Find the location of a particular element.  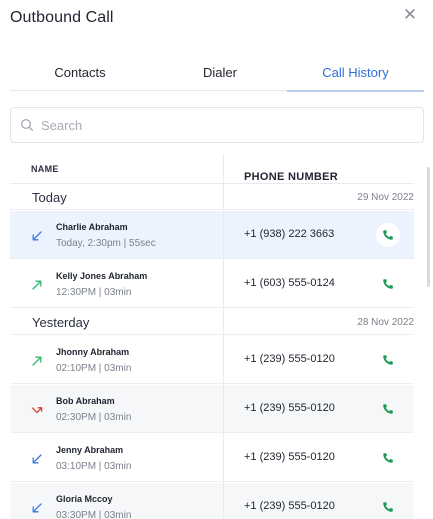

tab-call-history: Call History is located at coordinates (355, 78).